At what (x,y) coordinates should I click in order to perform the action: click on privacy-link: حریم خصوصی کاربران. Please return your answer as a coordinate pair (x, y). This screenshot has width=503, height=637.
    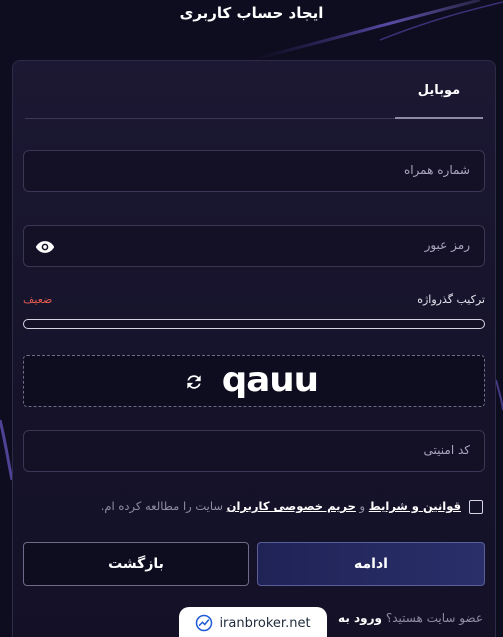
    Looking at the image, I should click on (291, 506).